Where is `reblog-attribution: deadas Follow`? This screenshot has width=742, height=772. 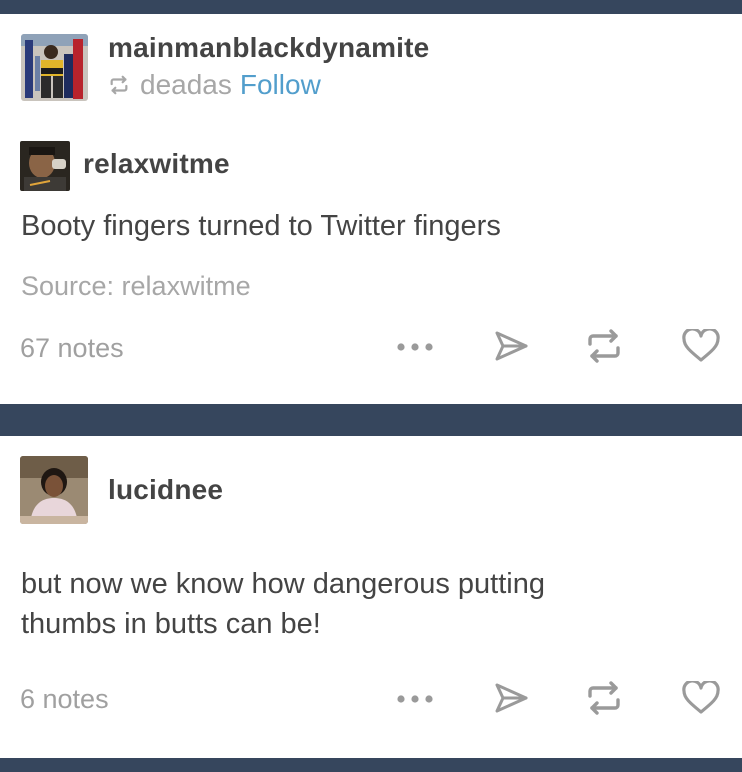 reblog-attribution: deadas Follow is located at coordinates (214, 85).